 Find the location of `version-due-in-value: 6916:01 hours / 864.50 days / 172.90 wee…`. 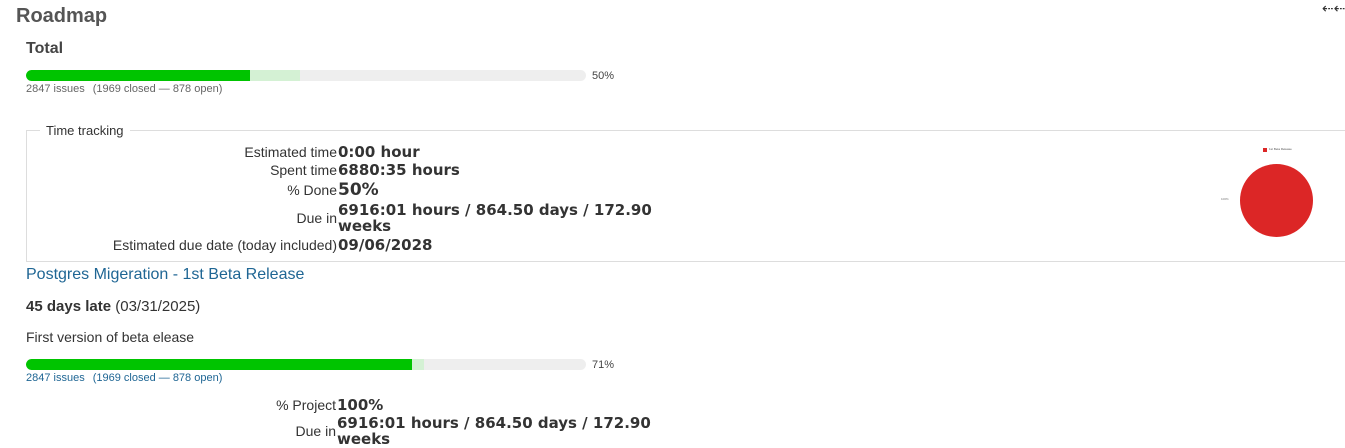

version-due-in-value: 6916:01 hours / 864.50 days / 172.90 wee… is located at coordinates (494, 431).